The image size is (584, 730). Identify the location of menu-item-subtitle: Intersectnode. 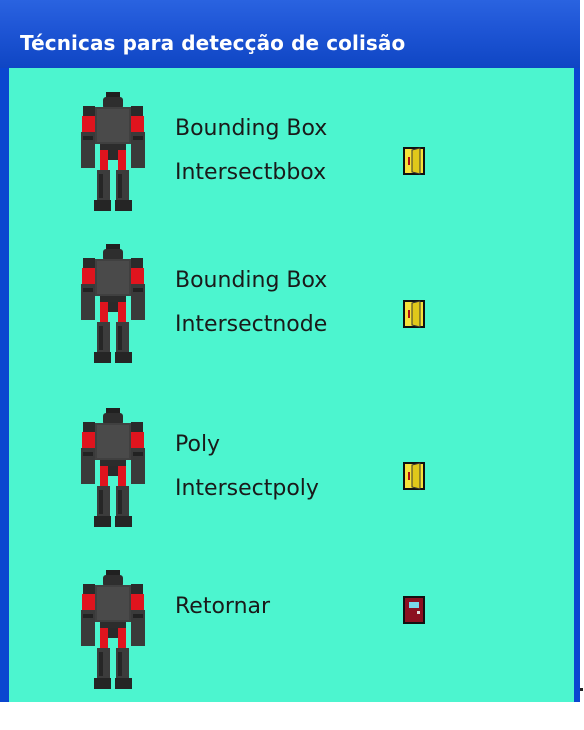
(251, 324).